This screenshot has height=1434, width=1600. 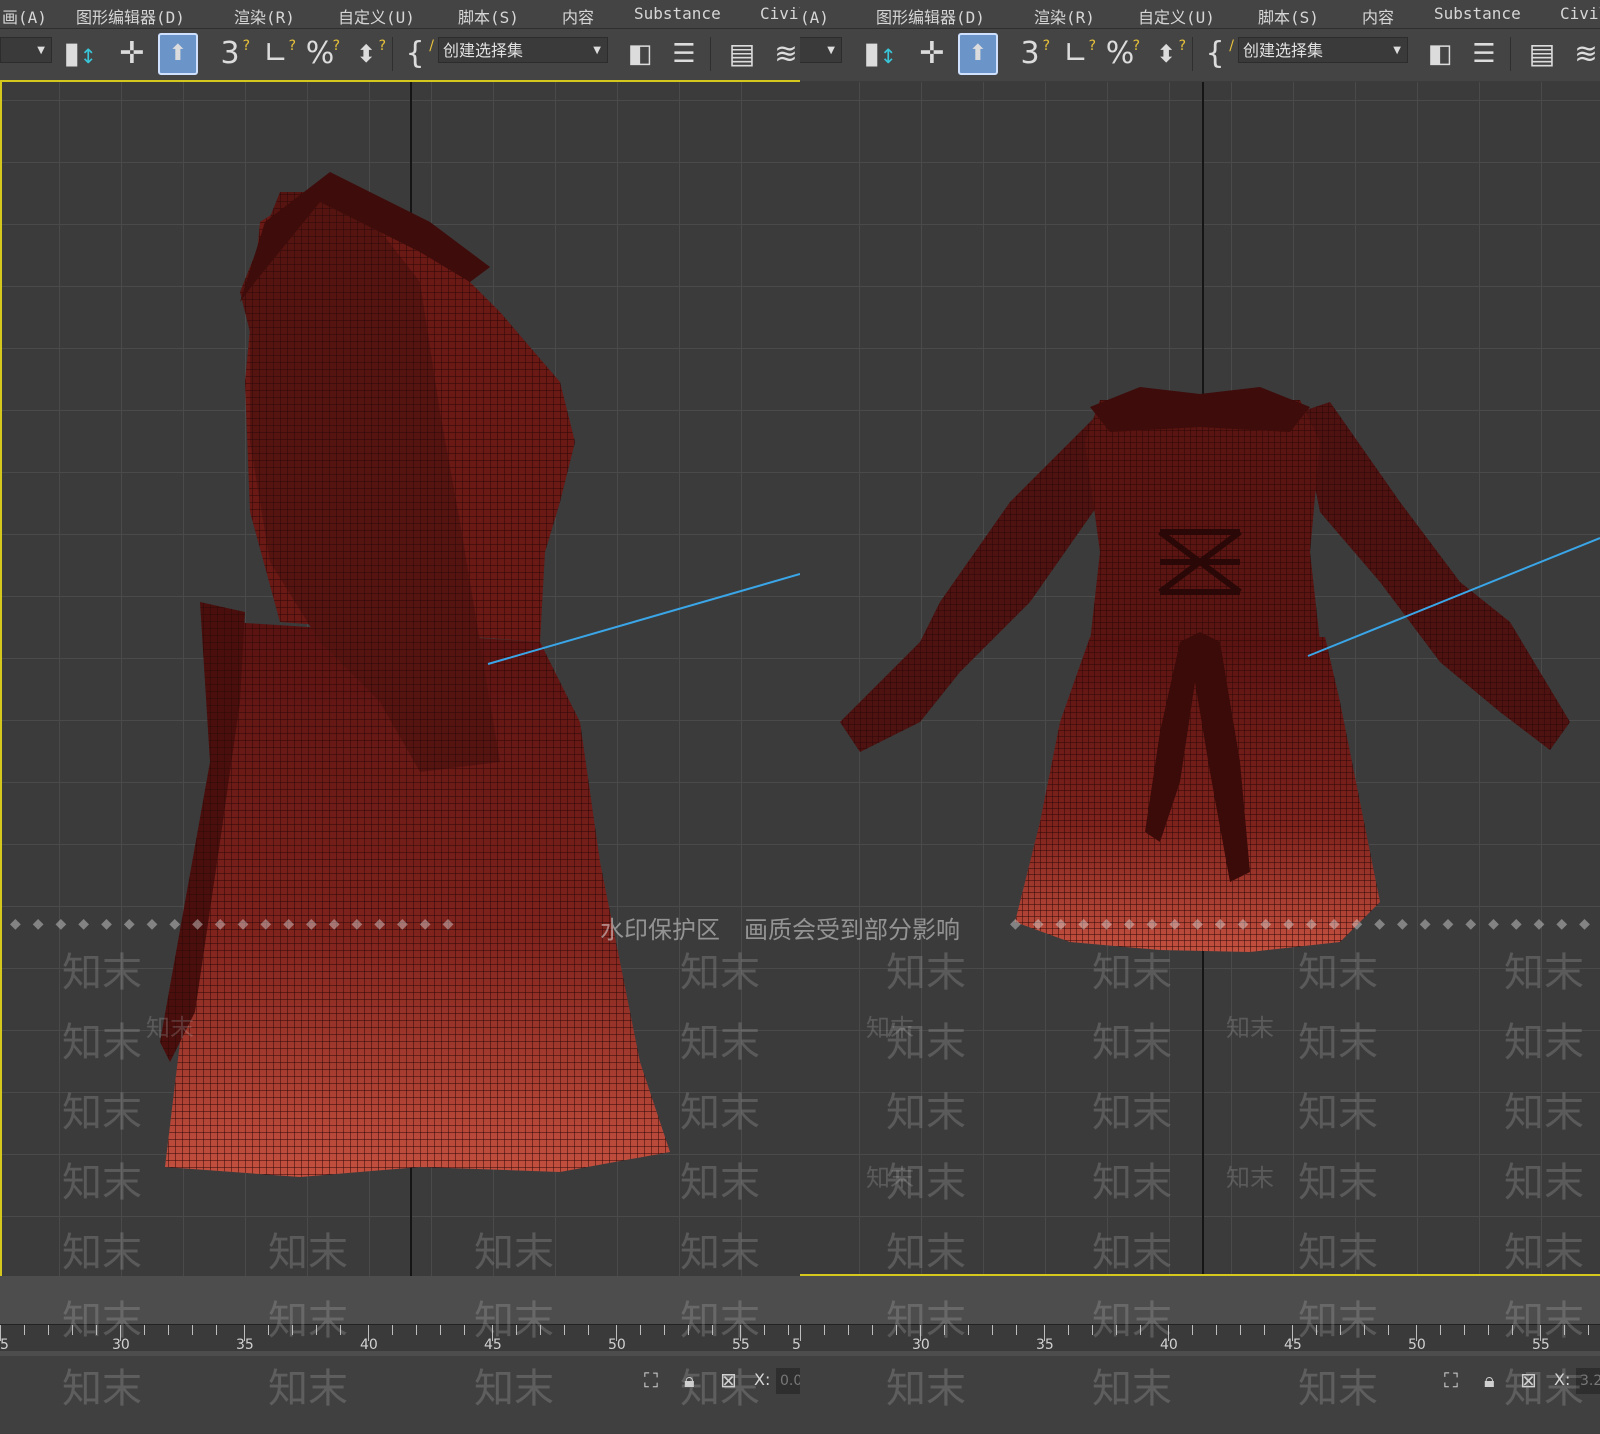 What do you see at coordinates (400, 1316) in the screenshot?
I see `timeline: 5 30 35 40 45 50 55 5` at bounding box center [400, 1316].